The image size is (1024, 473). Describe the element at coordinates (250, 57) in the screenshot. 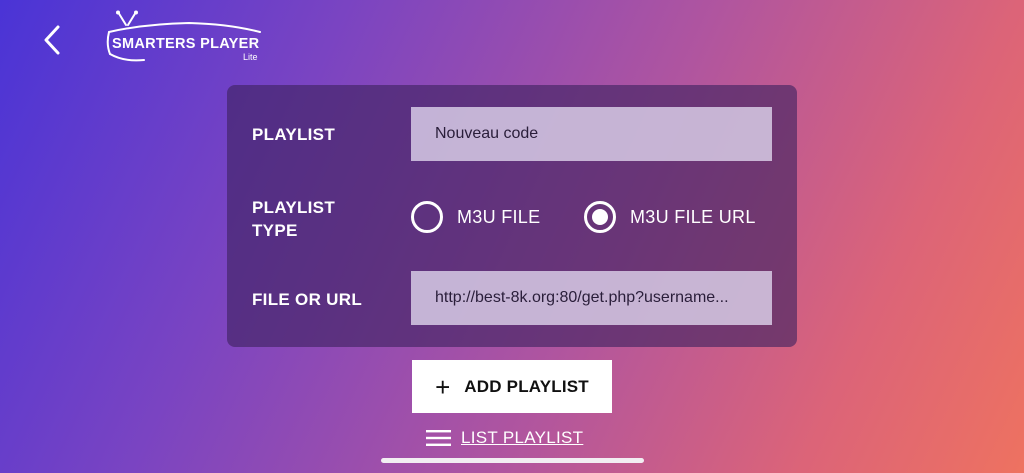

I see `logo-subtitle: Lite` at that location.